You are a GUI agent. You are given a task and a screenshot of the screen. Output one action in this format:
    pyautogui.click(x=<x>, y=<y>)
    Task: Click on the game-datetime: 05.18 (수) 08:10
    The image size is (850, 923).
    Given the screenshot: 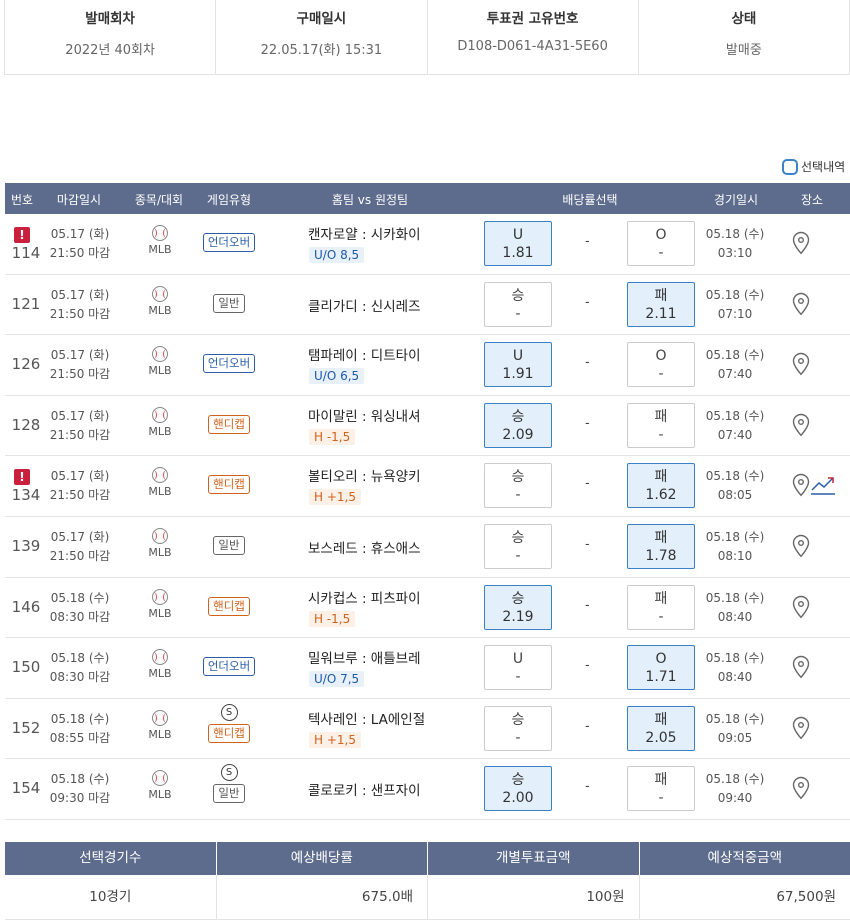 What is the action you would take?
    pyautogui.click(x=735, y=547)
    